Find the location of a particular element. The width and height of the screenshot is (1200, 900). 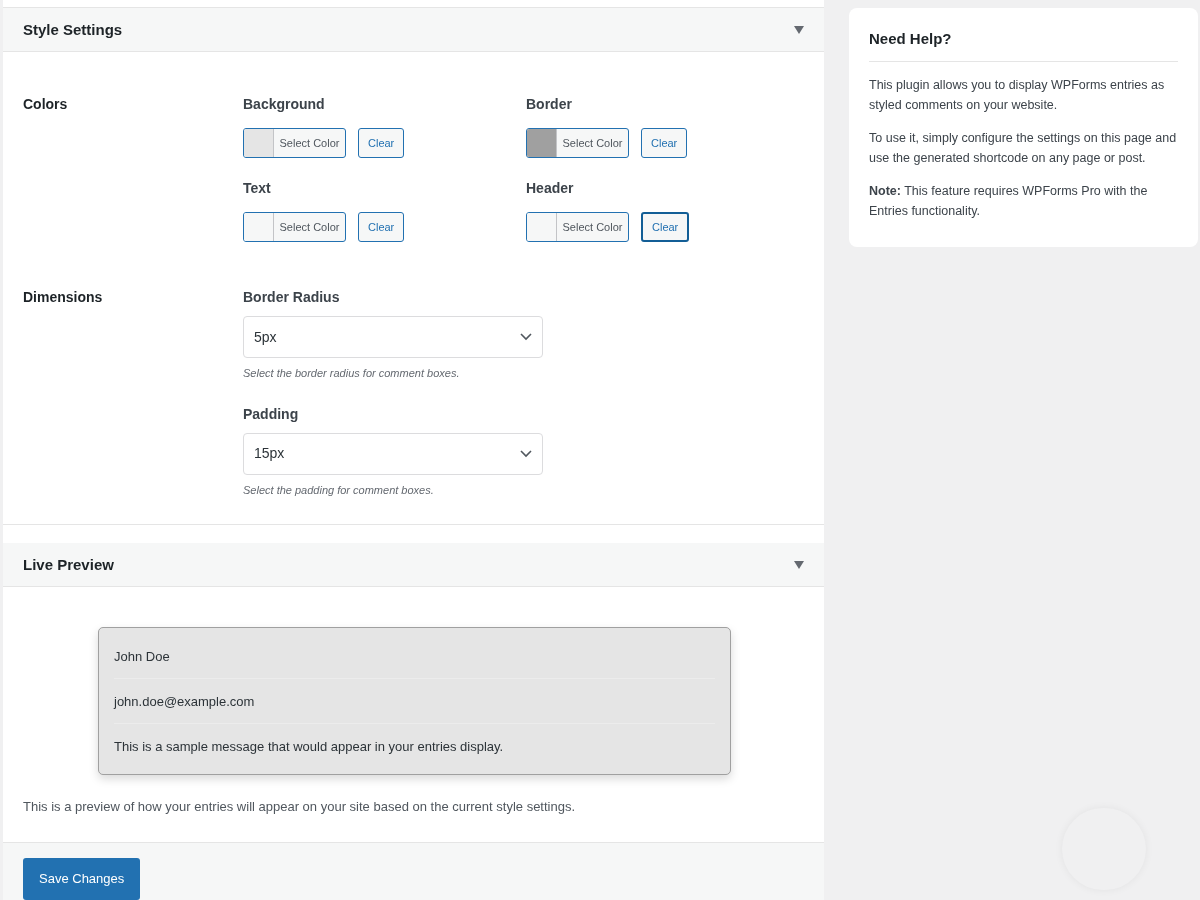

help-paragraph: To use it, simply configure the settings on this page and use the generated shortcode on any page or post. is located at coordinates (1023, 148).